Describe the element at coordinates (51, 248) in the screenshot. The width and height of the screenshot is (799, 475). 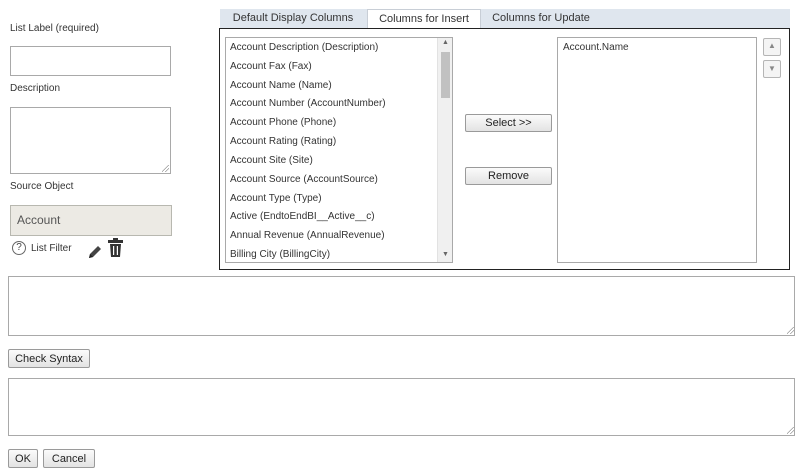
I see `list-filter-label: List Filter` at that location.